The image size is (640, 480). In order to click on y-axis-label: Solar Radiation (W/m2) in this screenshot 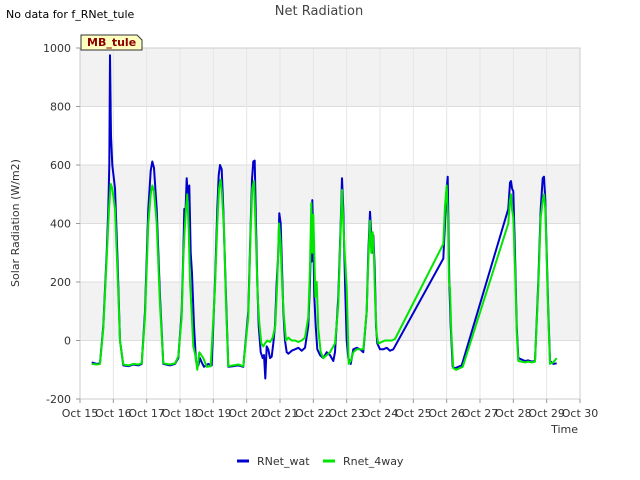, I will do `click(15, 223)`.